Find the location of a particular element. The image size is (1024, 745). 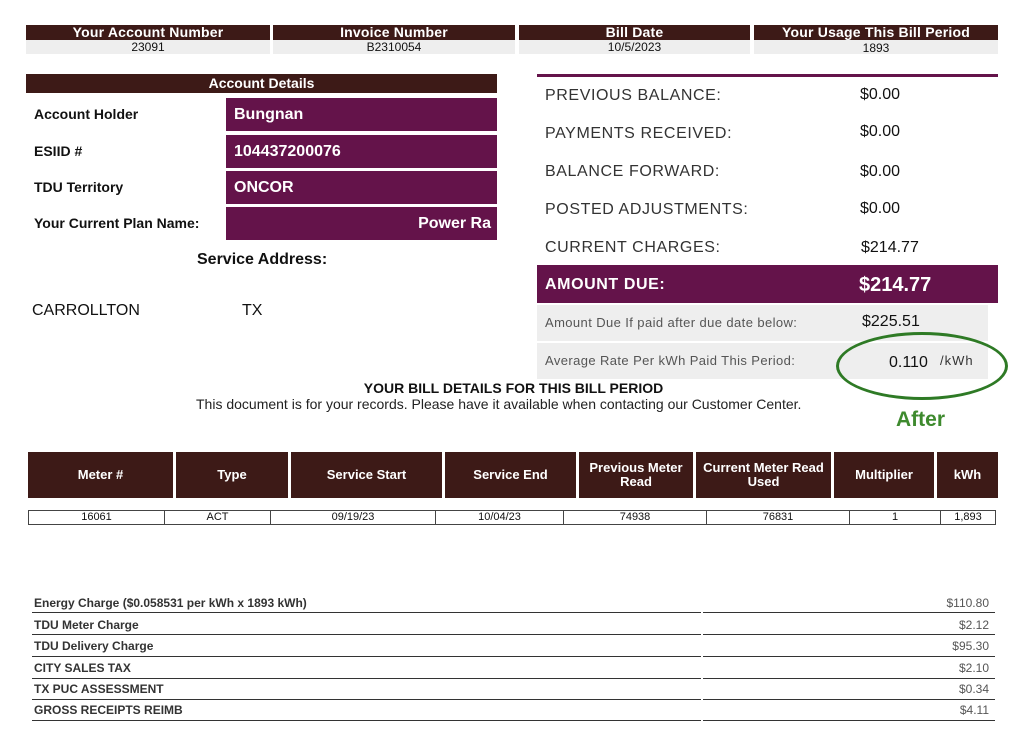

service-address-label: Service Address: is located at coordinates (262, 259).